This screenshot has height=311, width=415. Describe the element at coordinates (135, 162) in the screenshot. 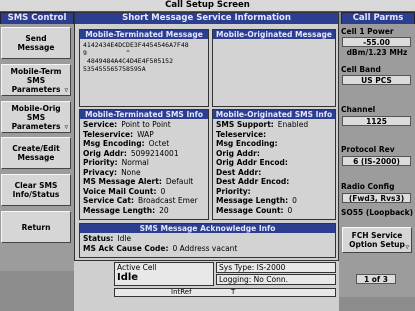

I see `field-value: Normal` at that location.